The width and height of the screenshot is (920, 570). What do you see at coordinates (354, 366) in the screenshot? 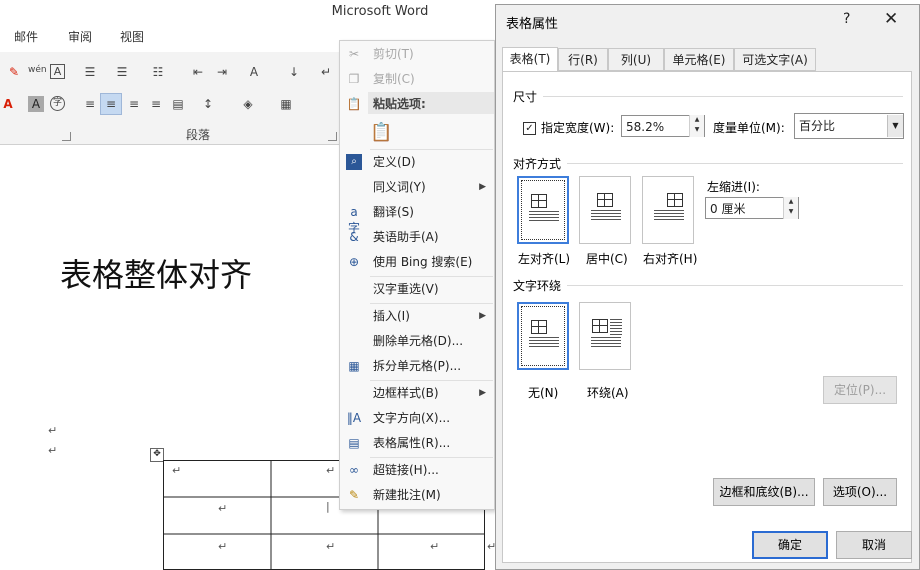
I see `split-cells-icon: ▦` at bounding box center [354, 366].